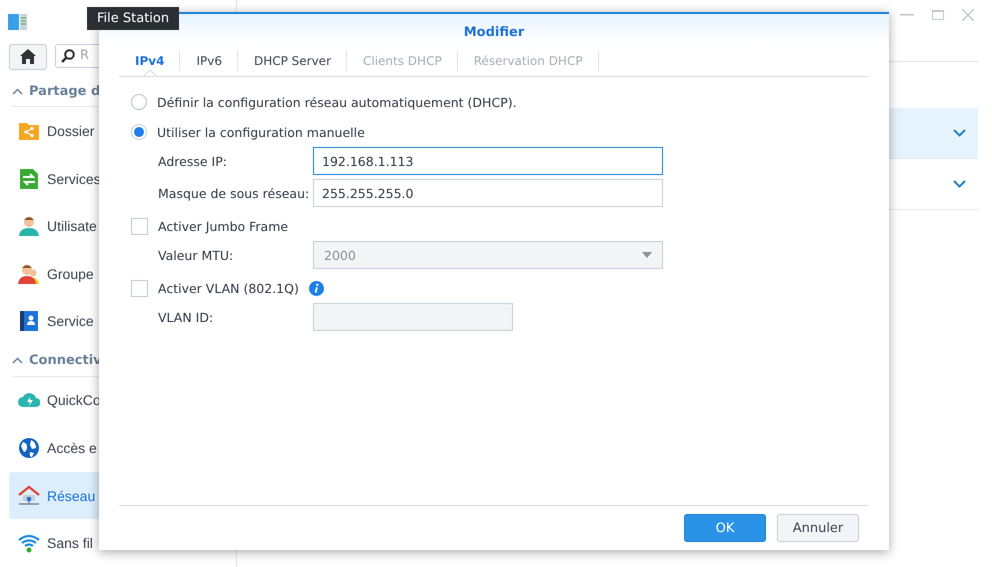 This screenshot has width=992, height=567. What do you see at coordinates (337, 102) in the screenshot?
I see `radio-label: Définir la configuration réseau automatiquement (DHCP).` at bounding box center [337, 102].